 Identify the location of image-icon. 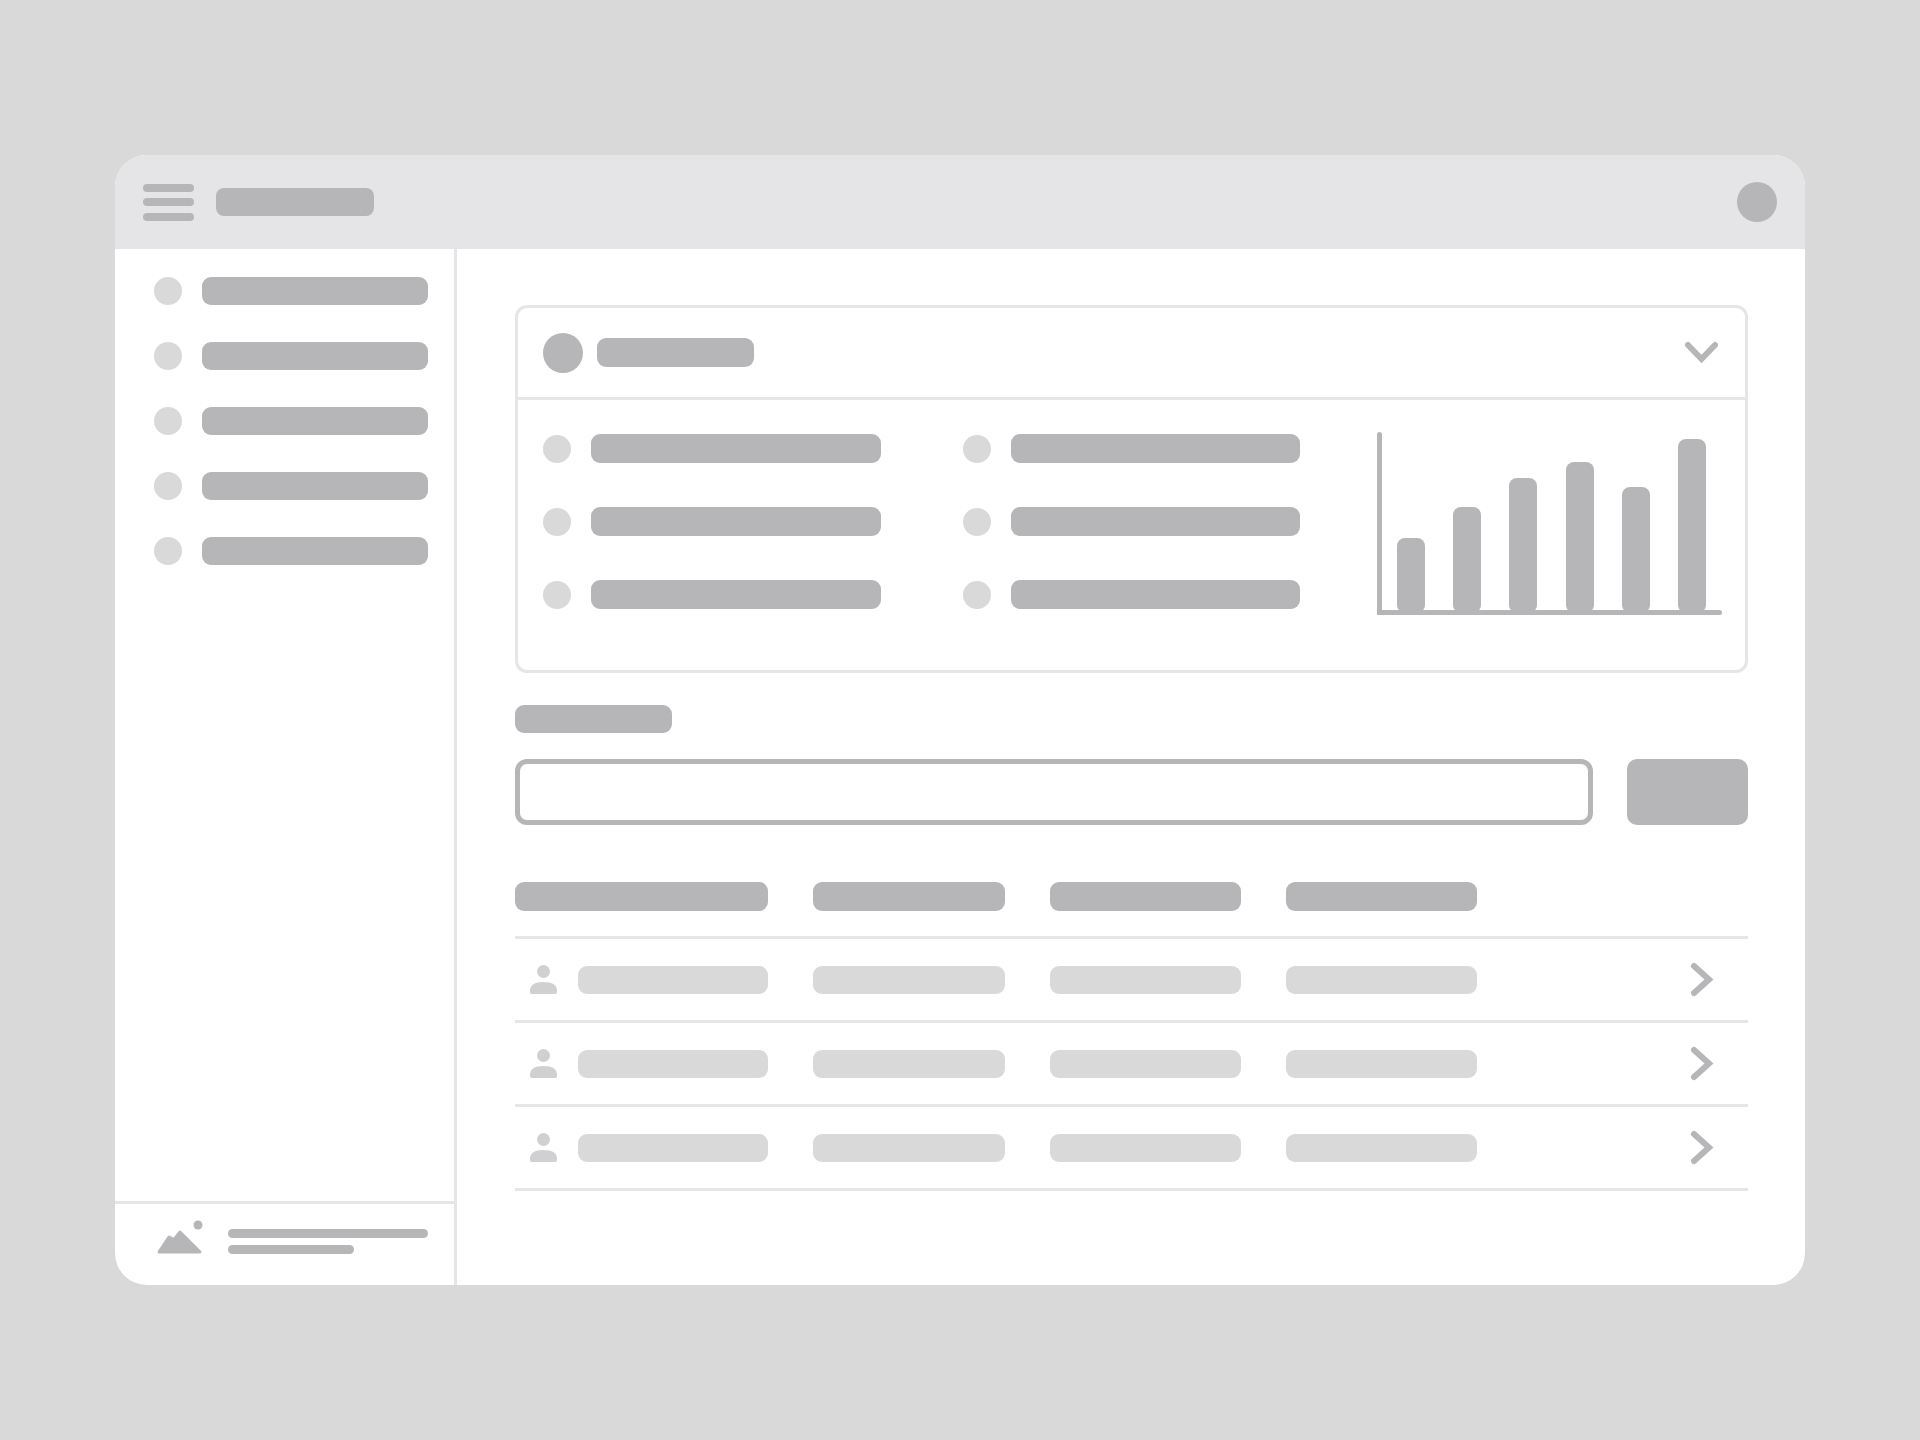
(180, 1237).